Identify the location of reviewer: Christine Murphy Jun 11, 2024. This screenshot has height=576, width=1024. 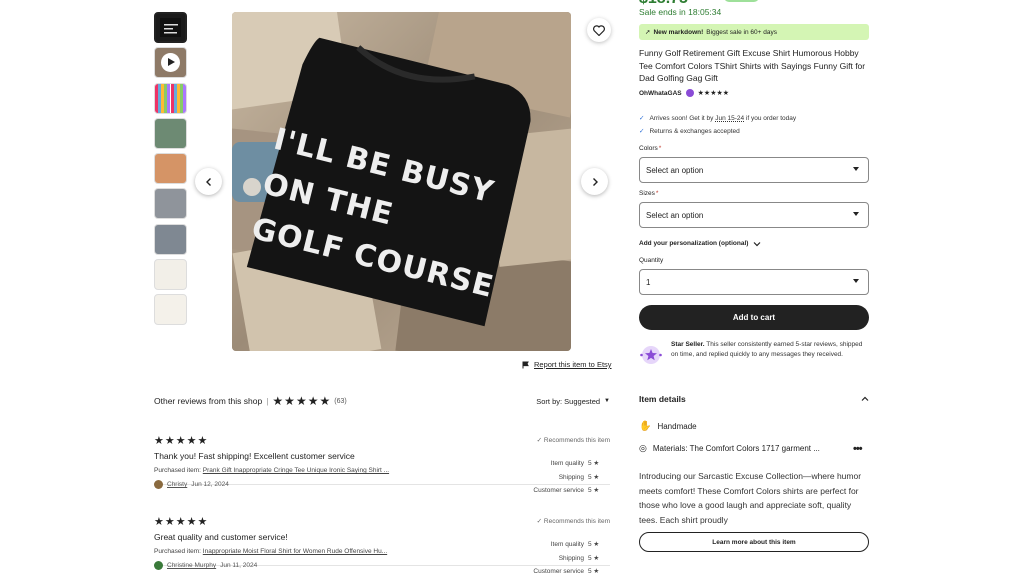
(205, 565).